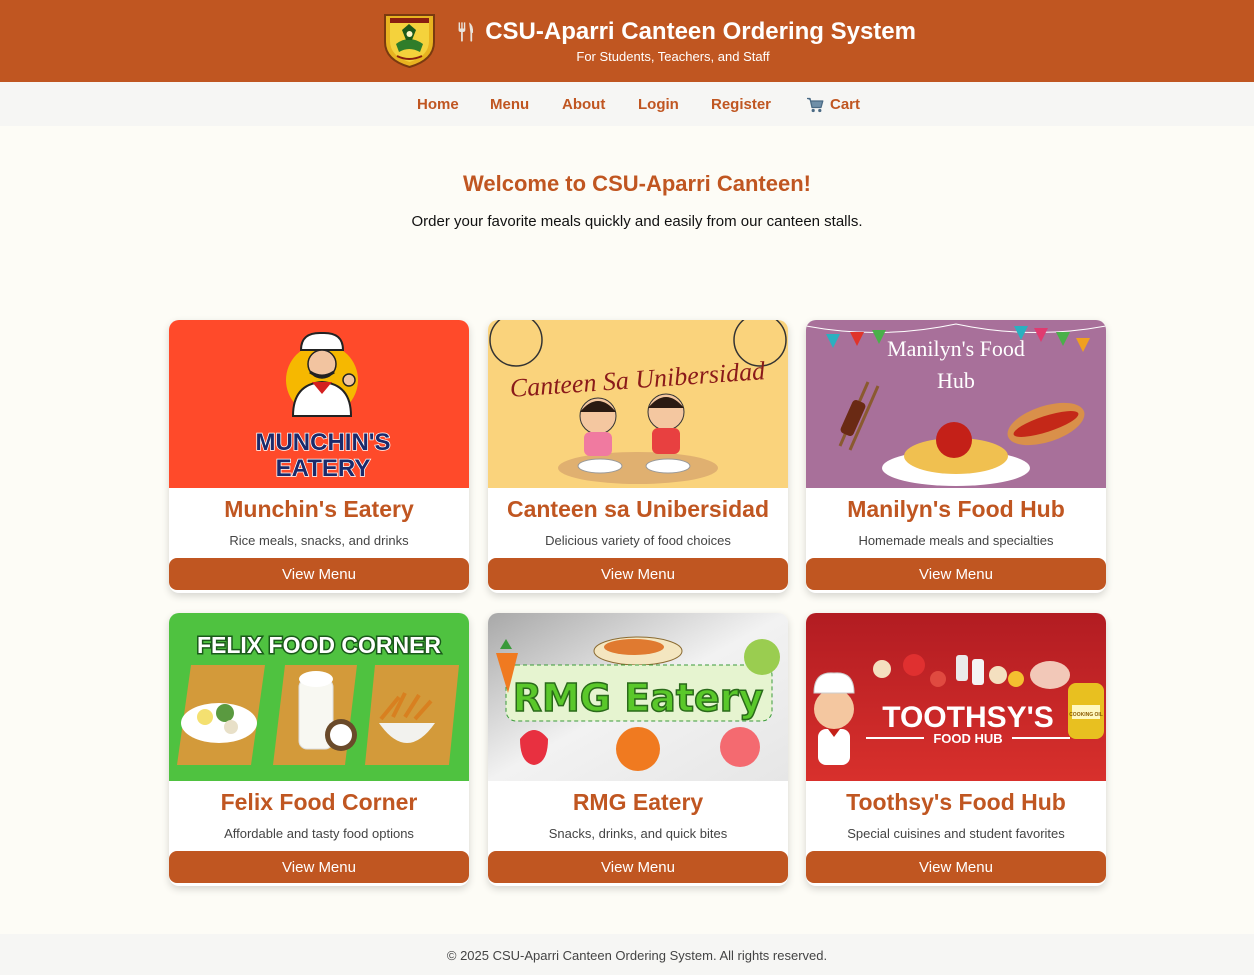  I want to click on stall-description: Snacks, drinks, and quick bites, so click(638, 833).